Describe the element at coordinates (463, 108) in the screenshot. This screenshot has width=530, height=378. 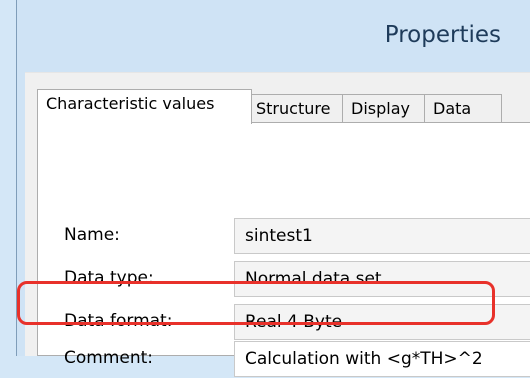
I see `tab-data: Data` at that location.